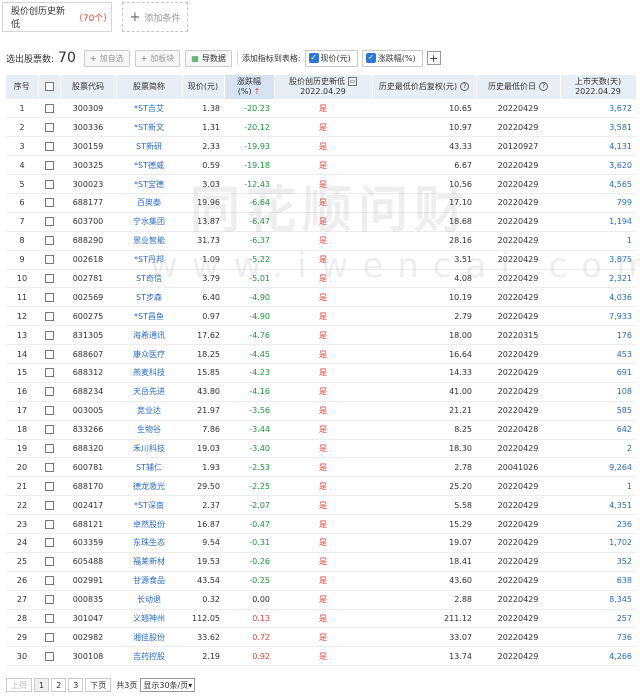  I want to click on table-row: 23 688121 卓然股份 16.87 -0.47 是 15.29 20220429 236, so click(321, 524).